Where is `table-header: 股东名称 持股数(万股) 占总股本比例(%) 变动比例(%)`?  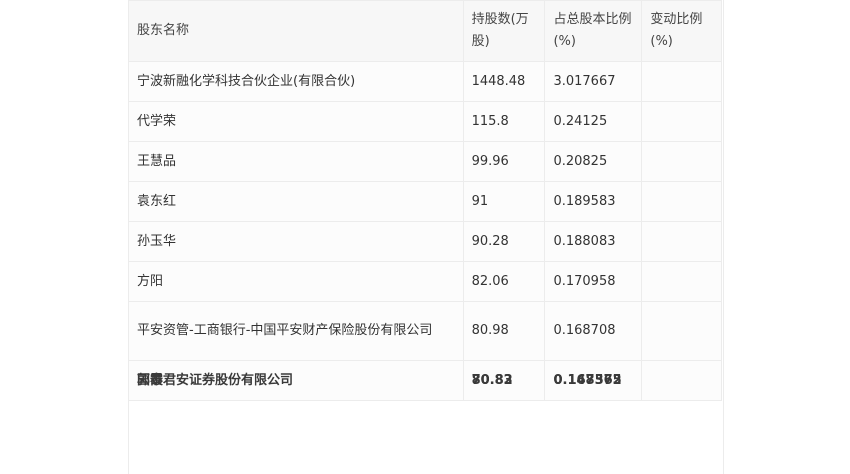 table-header: 股东名称 持股数(万股) 占总股本比例(%) 变动比例(%) is located at coordinates (425, 31).